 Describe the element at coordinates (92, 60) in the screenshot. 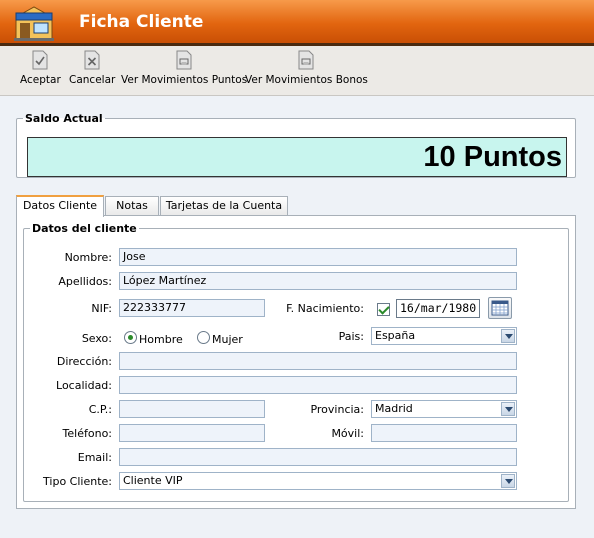

I see `cancel-icon` at that location.